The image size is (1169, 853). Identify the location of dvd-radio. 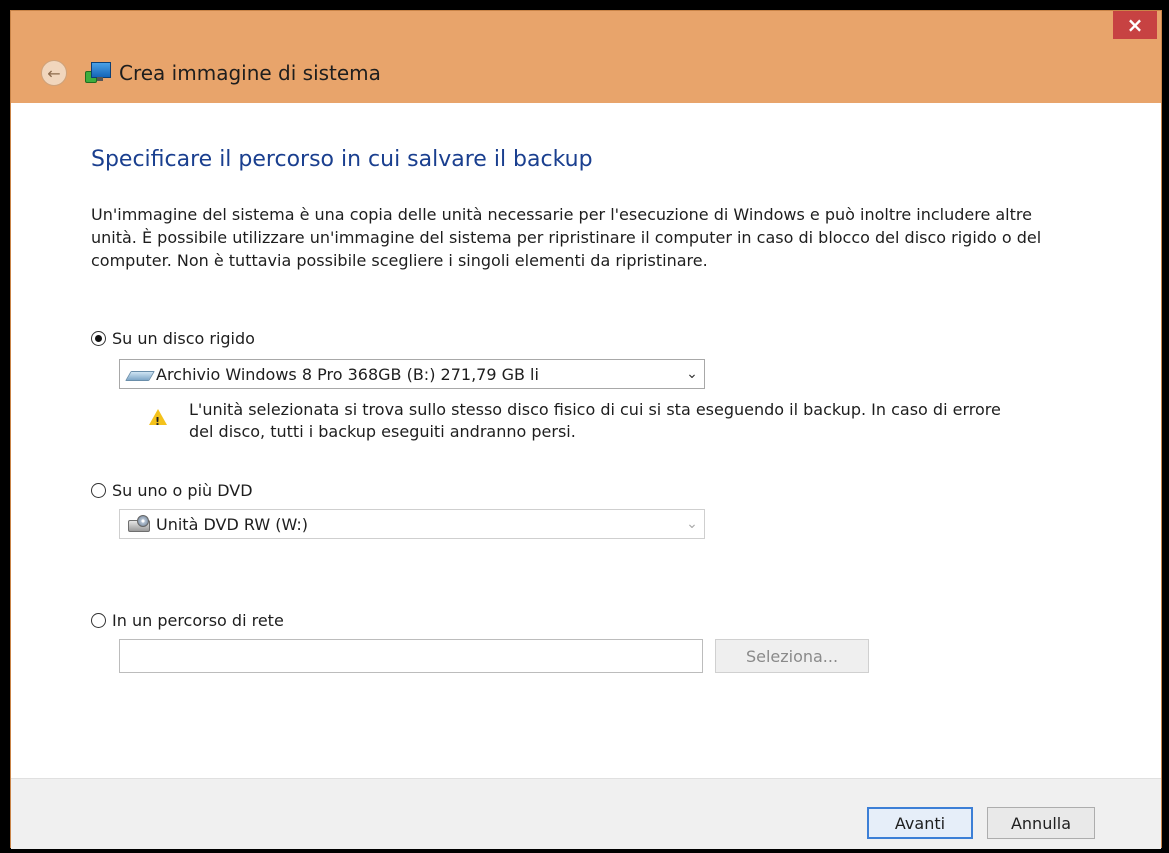
(98, 490).